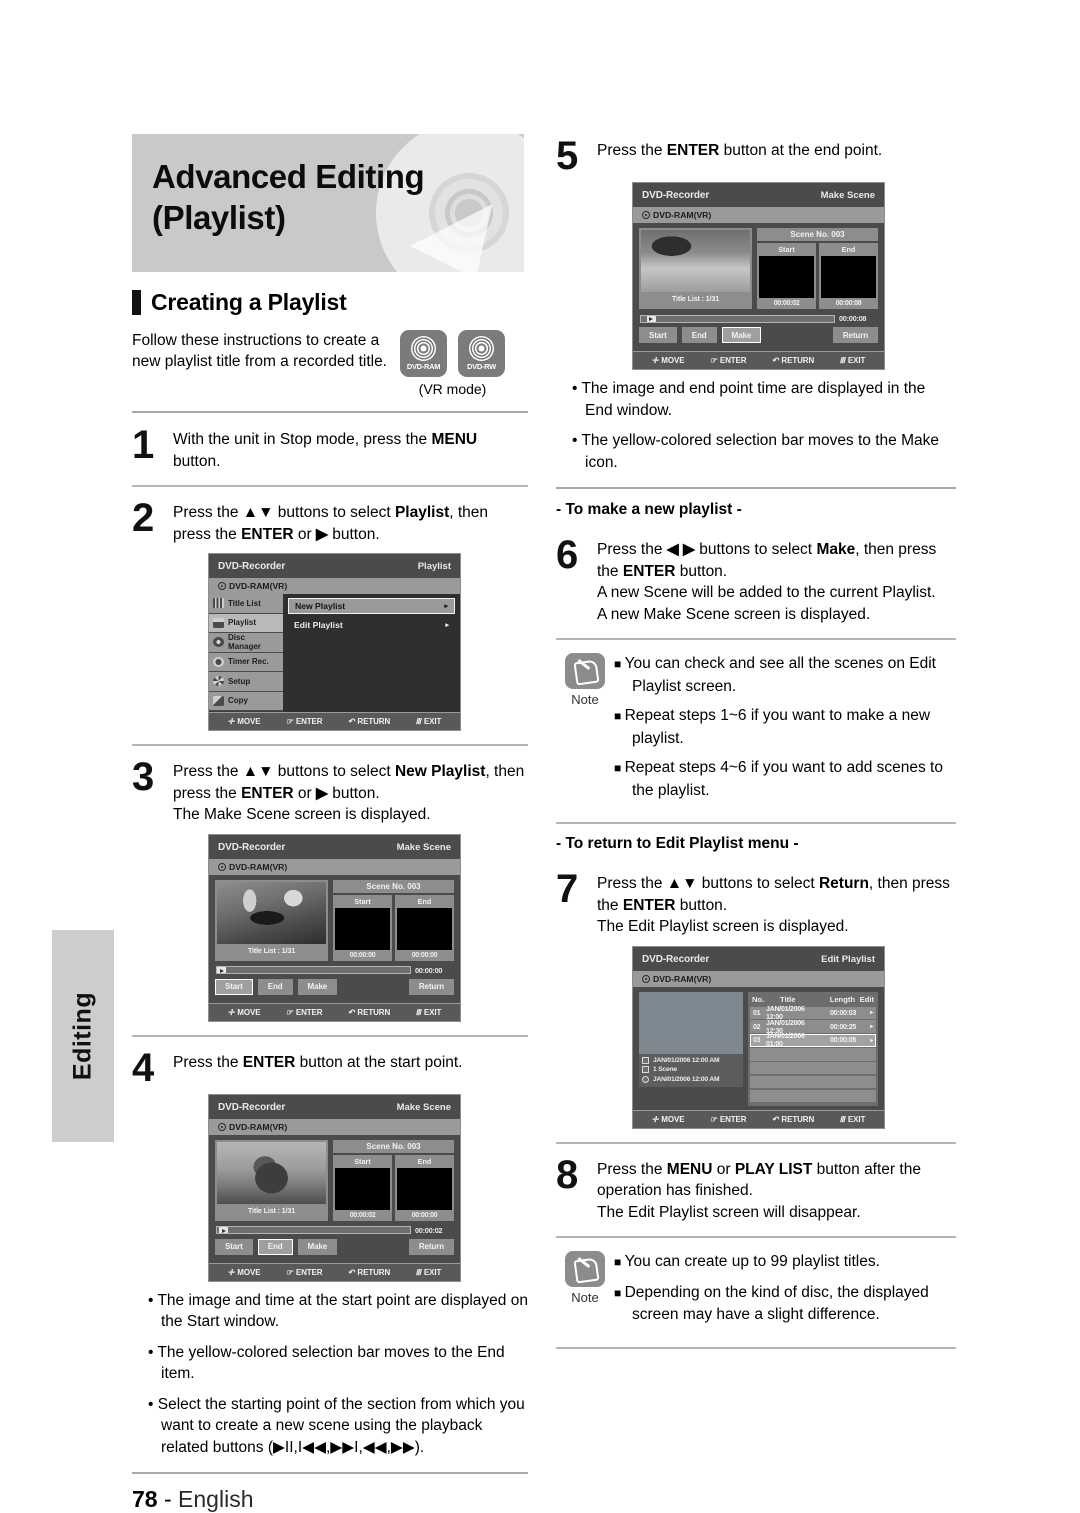 The image size is (1080, 1513). What do you see at coordinates (848, 249) in the screenshot?
I see `end-window-label: End` at bounding box center [848, 249].